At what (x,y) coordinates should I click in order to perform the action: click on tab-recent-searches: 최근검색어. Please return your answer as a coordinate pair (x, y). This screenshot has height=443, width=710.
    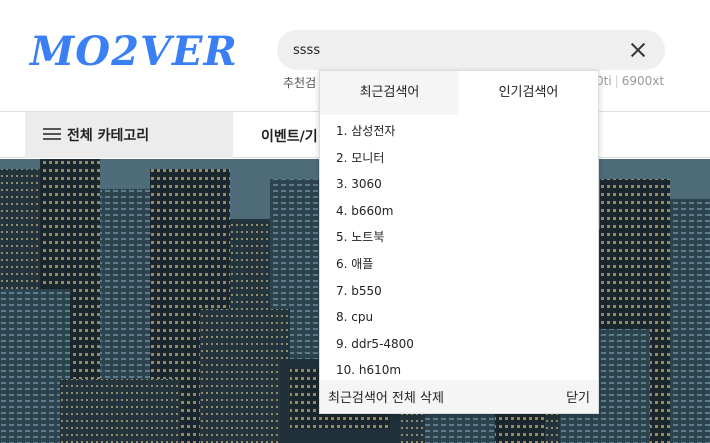
    Looking at the image, I should click on (389, 93).